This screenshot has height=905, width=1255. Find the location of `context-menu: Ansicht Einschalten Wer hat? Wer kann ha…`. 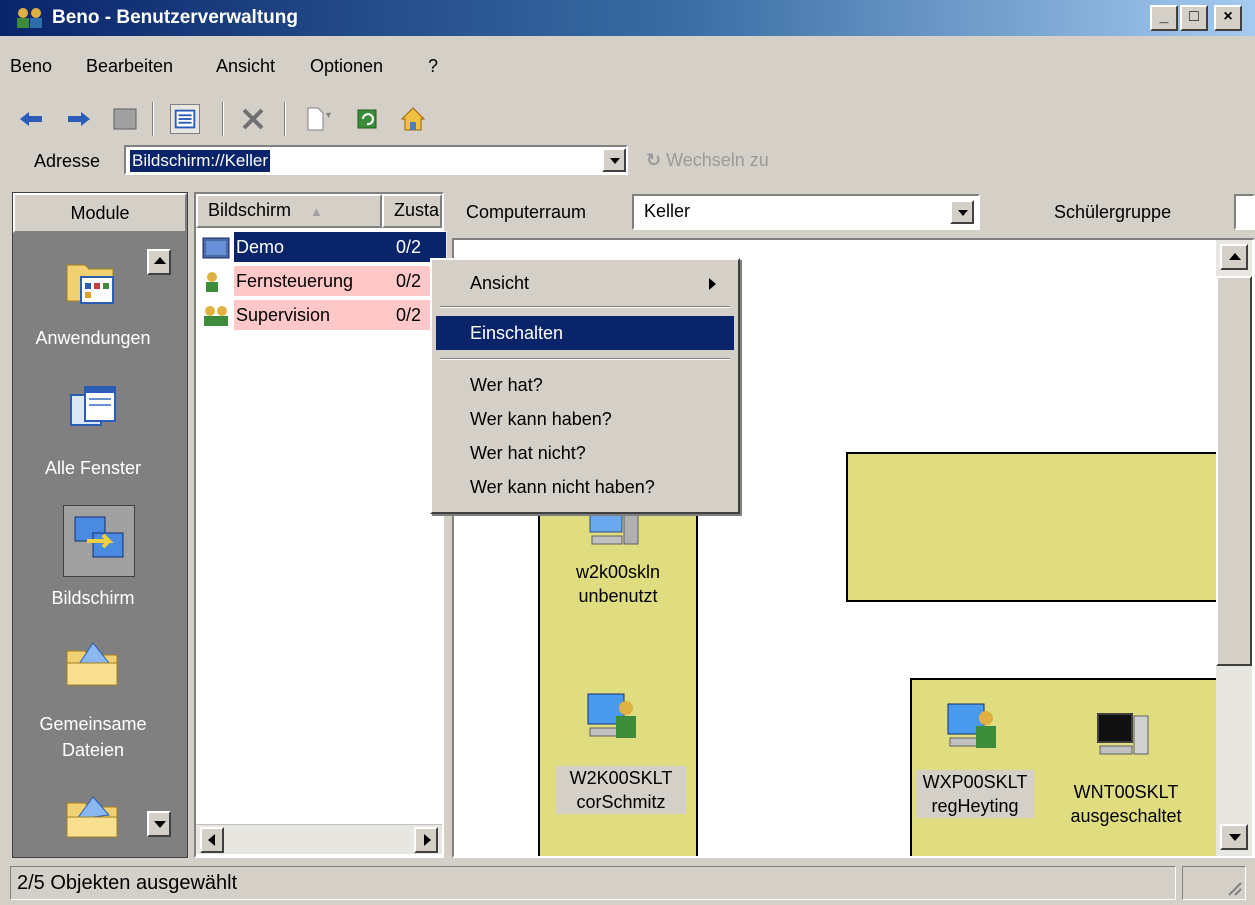

context-menu: Ansicht Einschalten Wer hat? Wer kann ha… is located at coordinates (585, 386).